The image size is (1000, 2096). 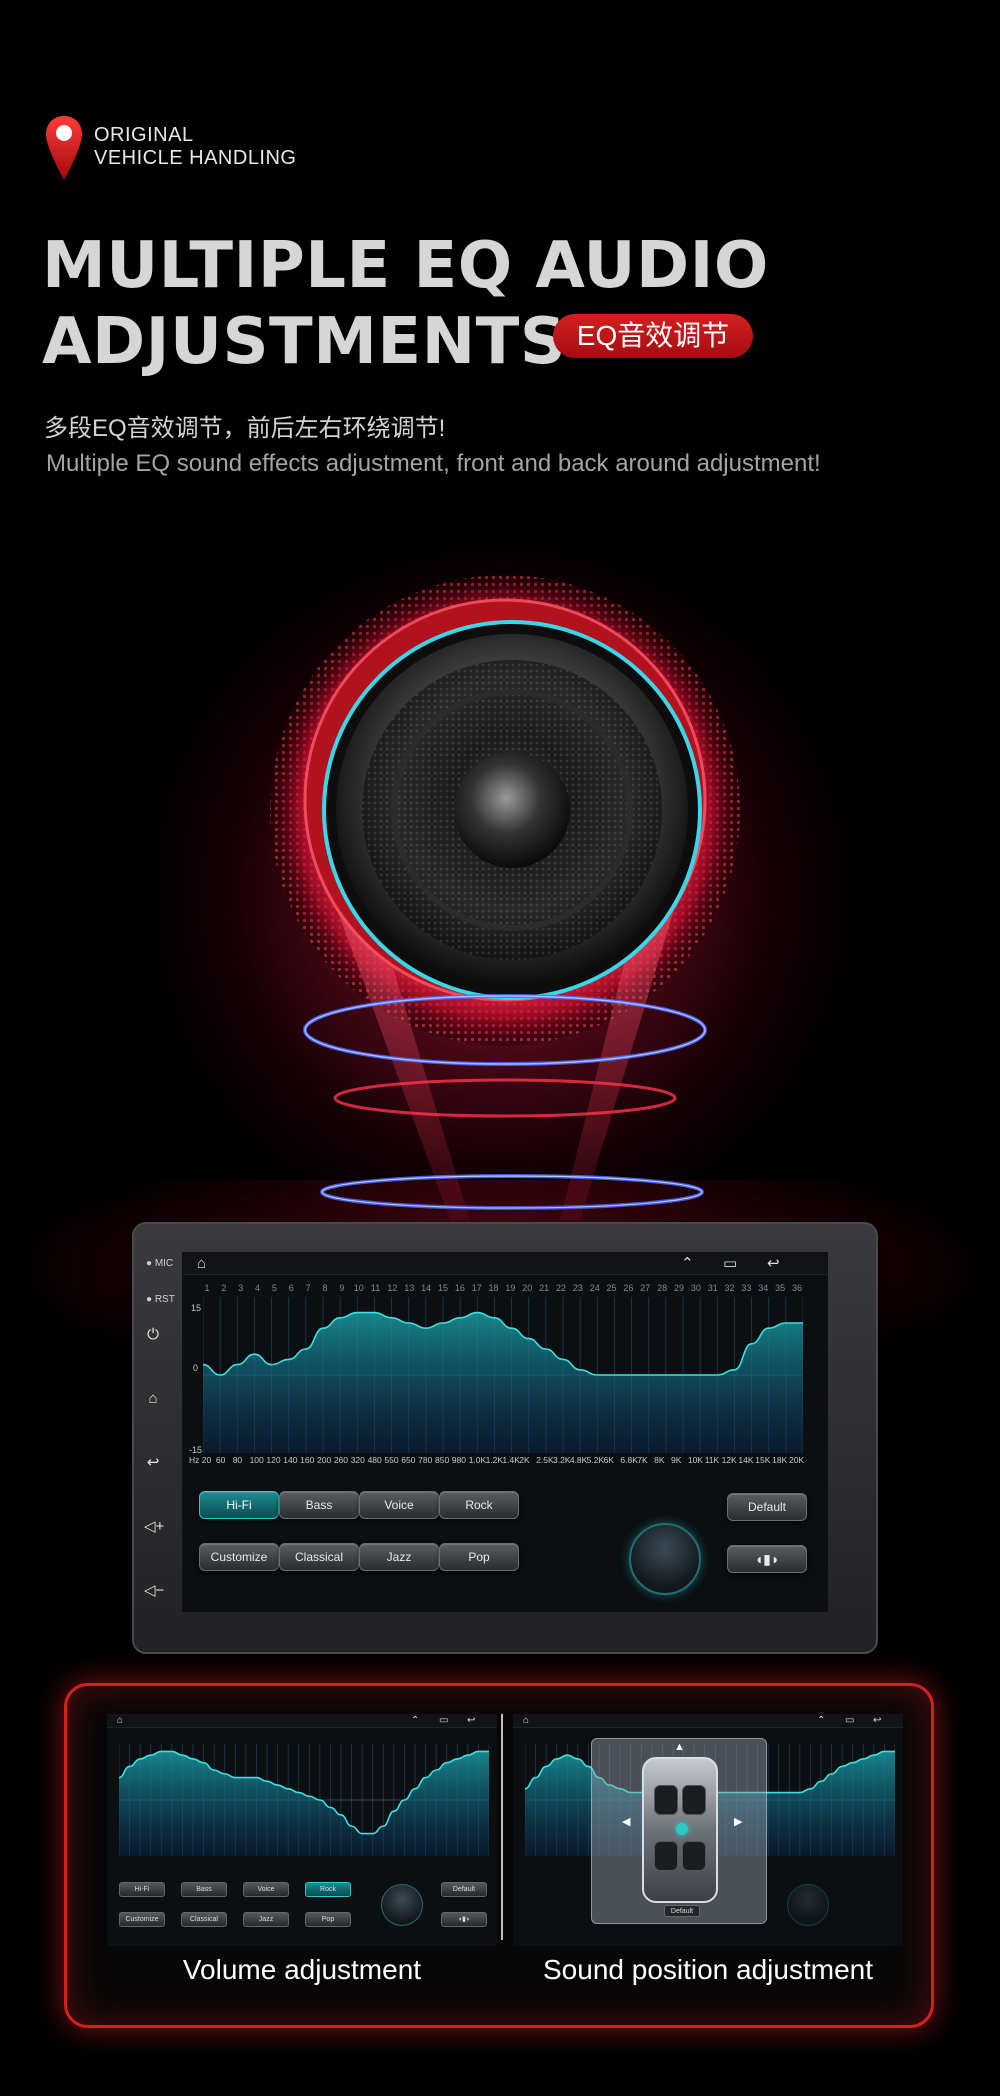 I want to click on band-number: 17, so click(x=476, y=1288).